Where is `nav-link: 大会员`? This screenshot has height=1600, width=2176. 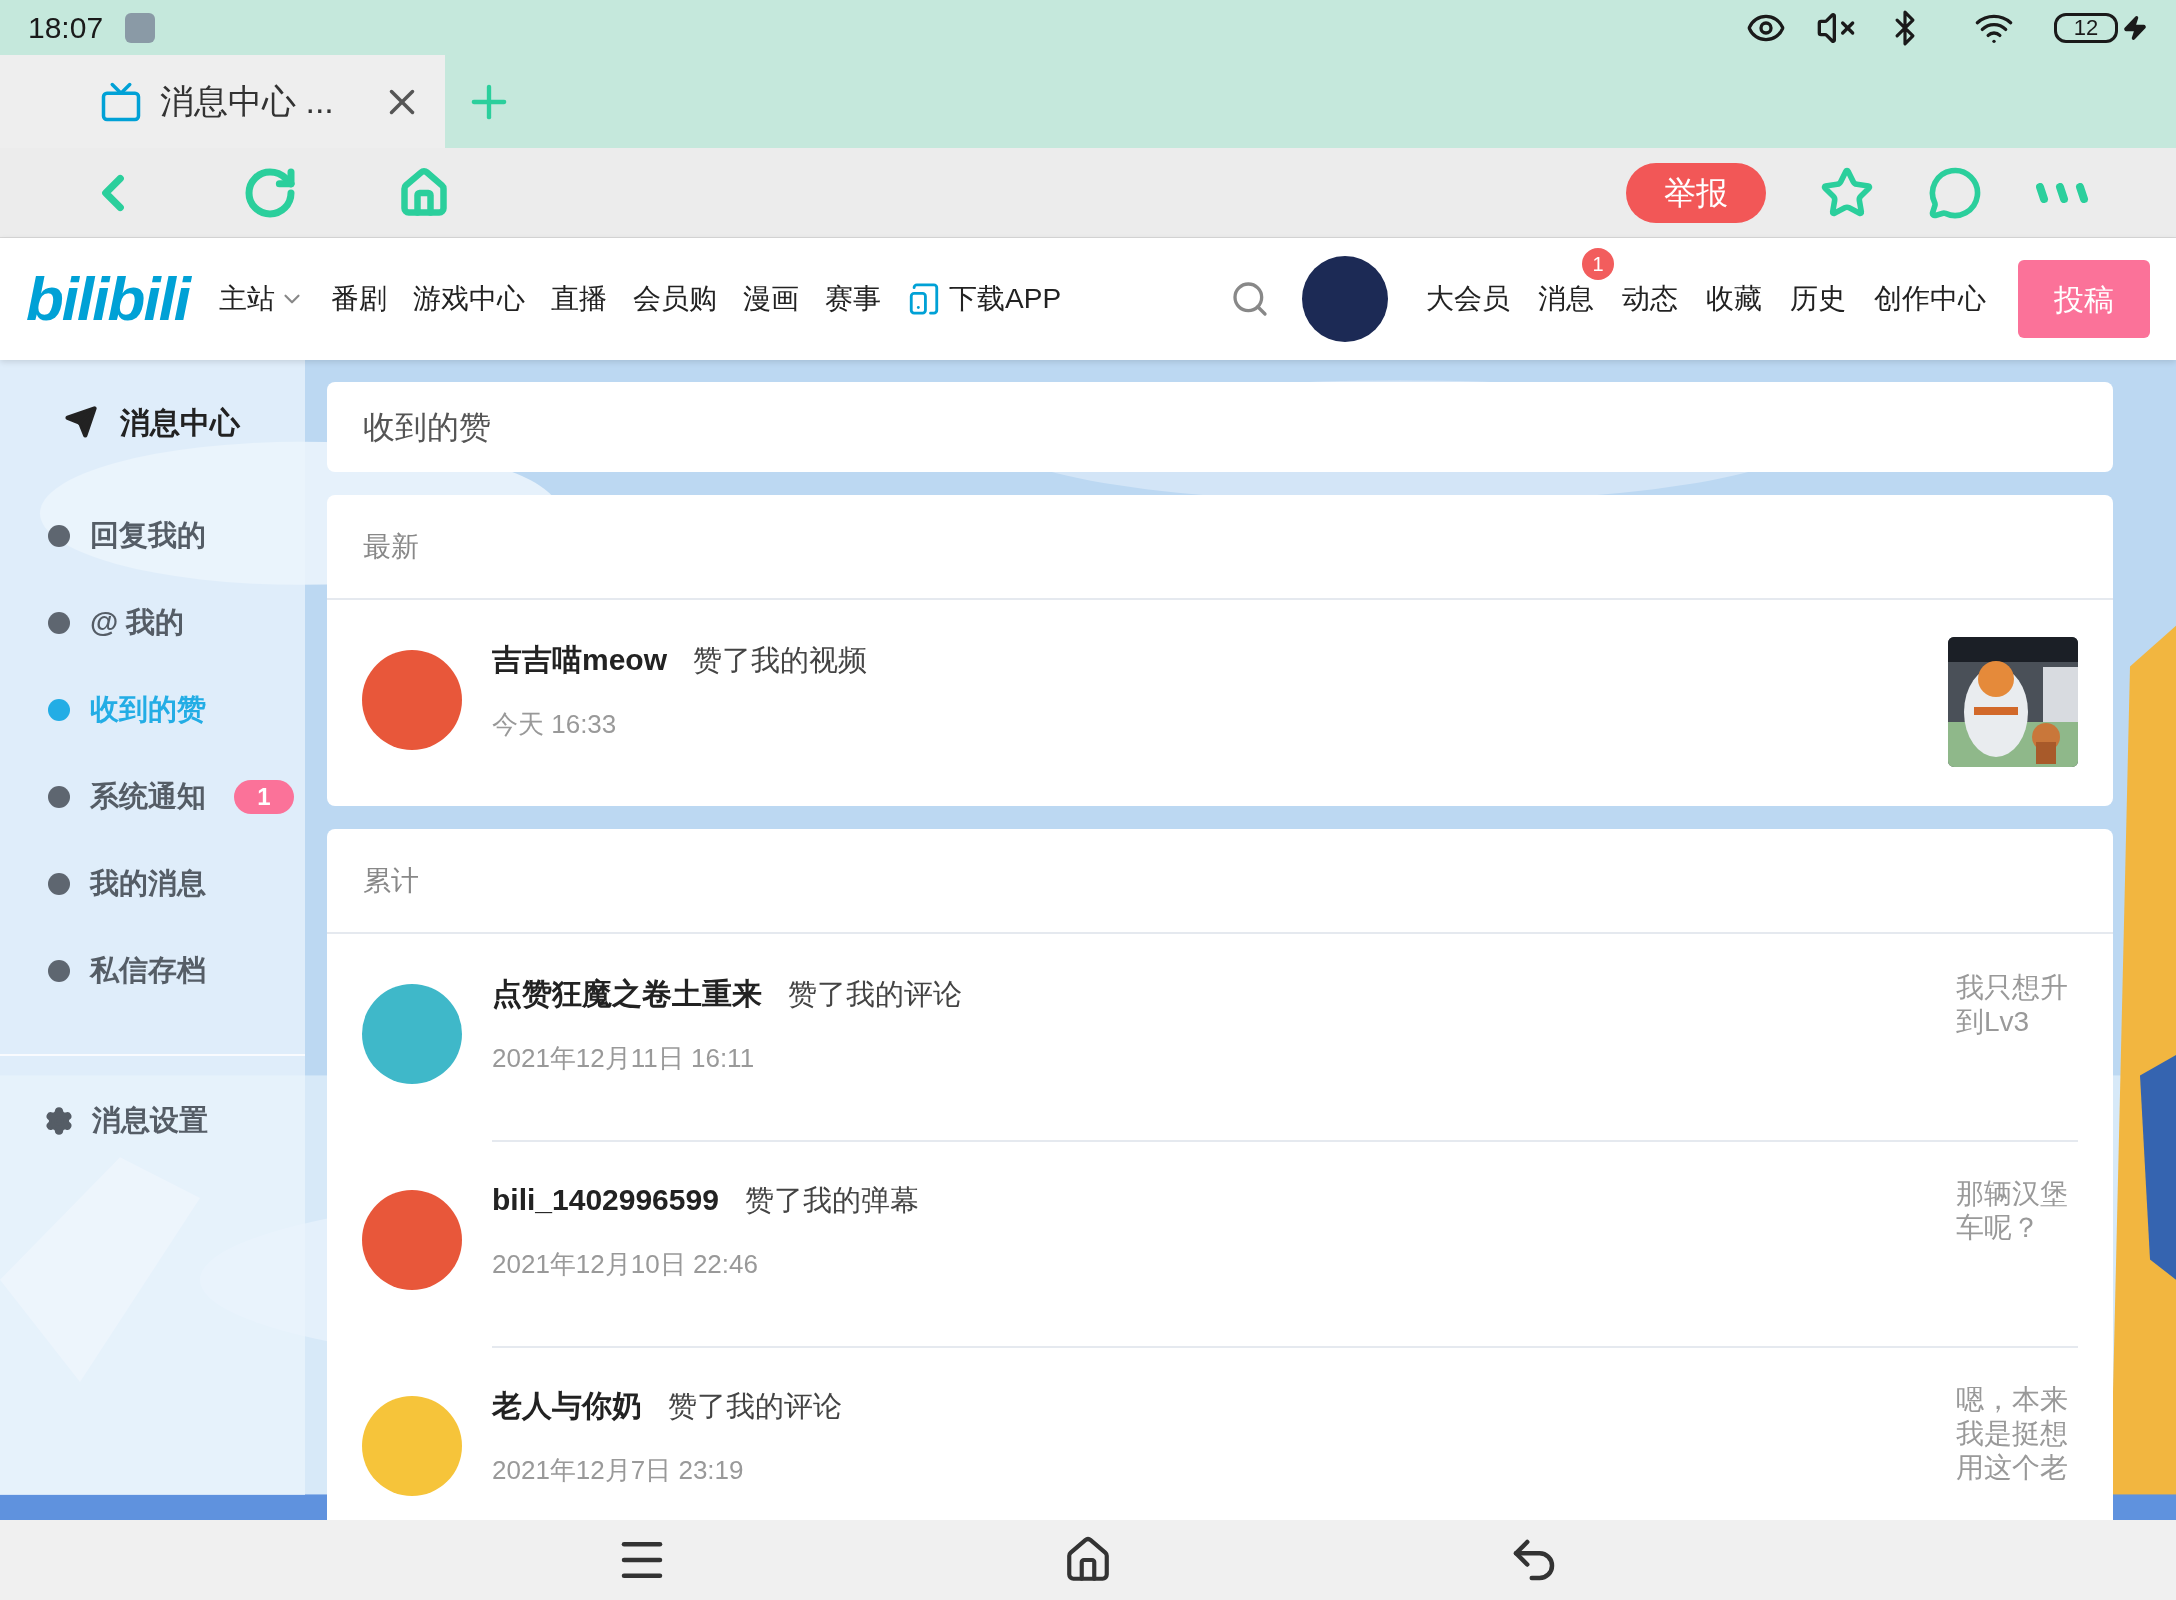
nav-link: 大会员 is located at coordinates (1468, 298).